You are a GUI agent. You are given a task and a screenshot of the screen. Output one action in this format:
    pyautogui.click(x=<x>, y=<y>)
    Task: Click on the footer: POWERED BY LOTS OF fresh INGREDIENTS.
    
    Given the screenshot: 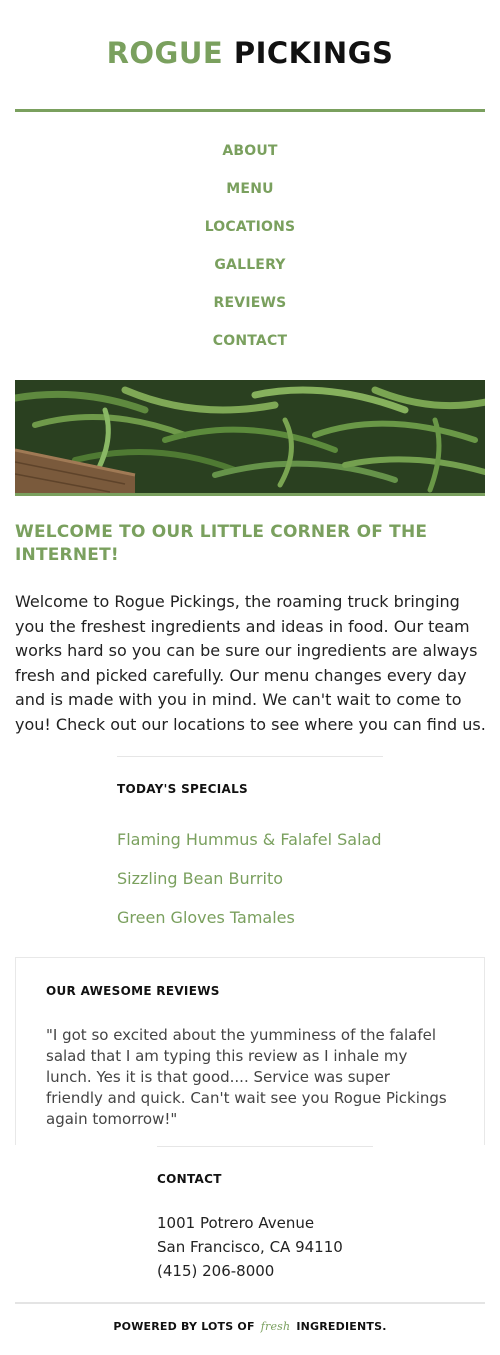 What is the action you would take?
    pyautogui.click(x=250, y=1326)
    